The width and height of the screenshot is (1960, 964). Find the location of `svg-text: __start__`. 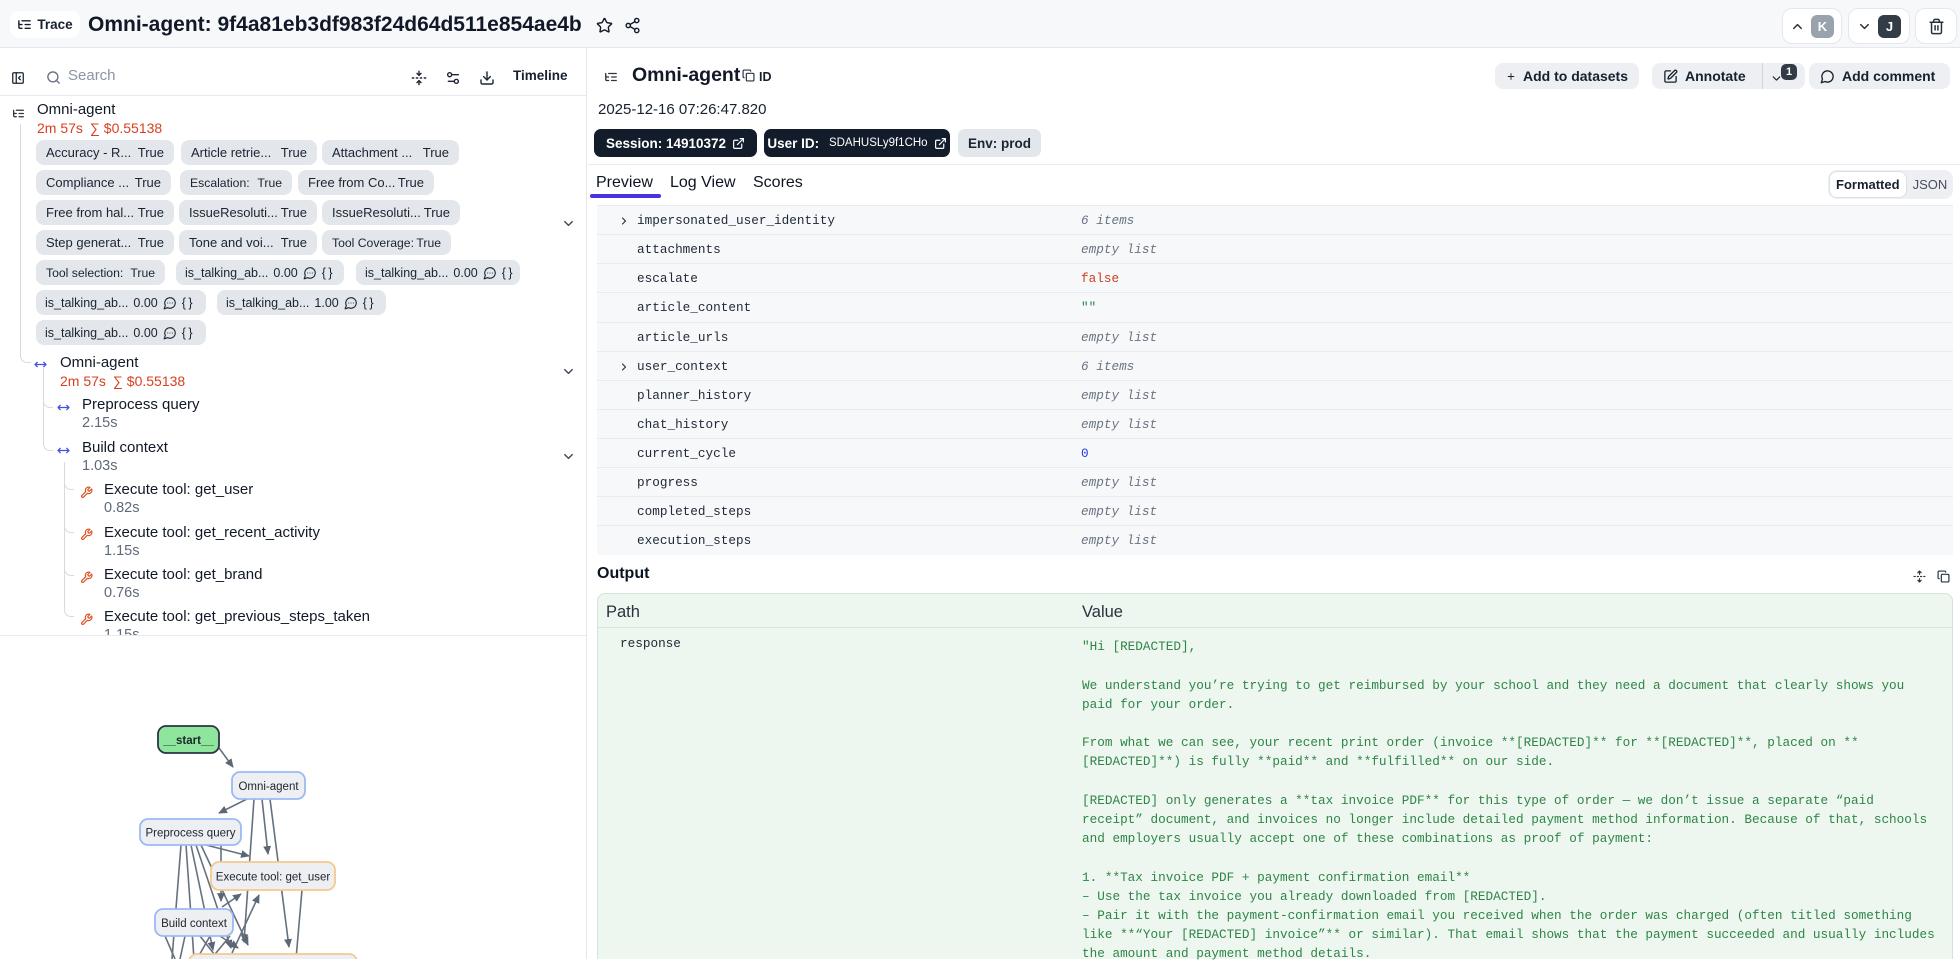

svg-text: __start__ is located at coordinates (188, 741).